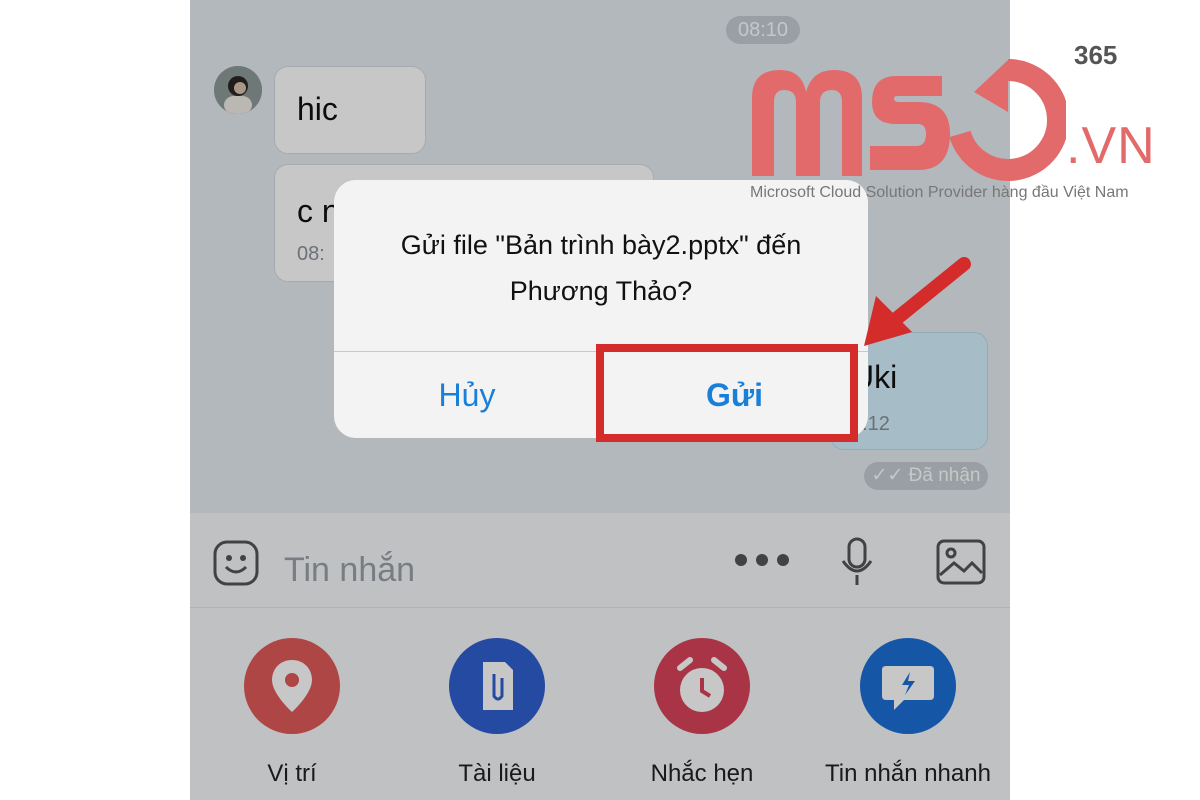  What do you see at coordinates (909, 120) in the screenshot?
I see `mso-logo-icon` at bounding box center [909, 120].